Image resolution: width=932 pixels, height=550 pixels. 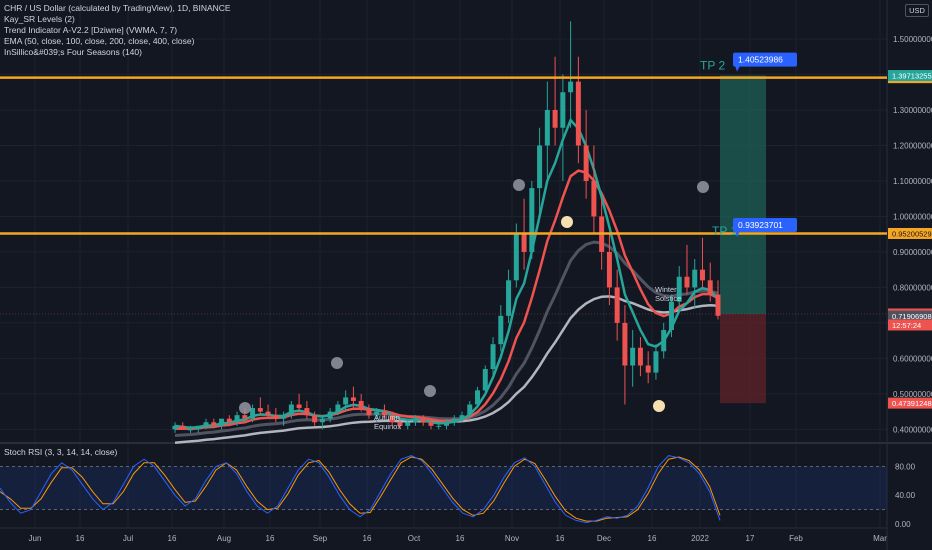 I want to click on season-label-line2: Solstice, so click(x=668, y=298).